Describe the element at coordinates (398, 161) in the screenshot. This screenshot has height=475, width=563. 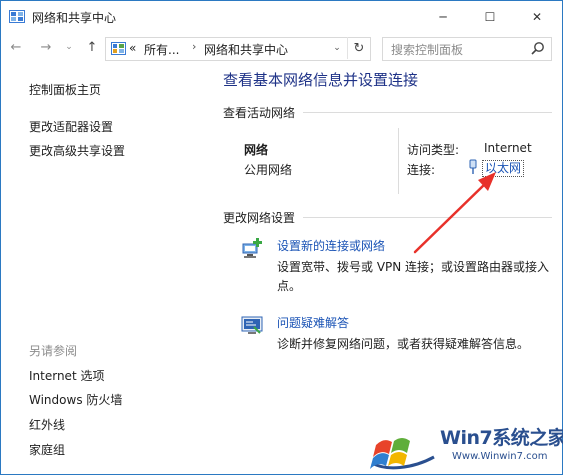
I see `network-divider` at that location.